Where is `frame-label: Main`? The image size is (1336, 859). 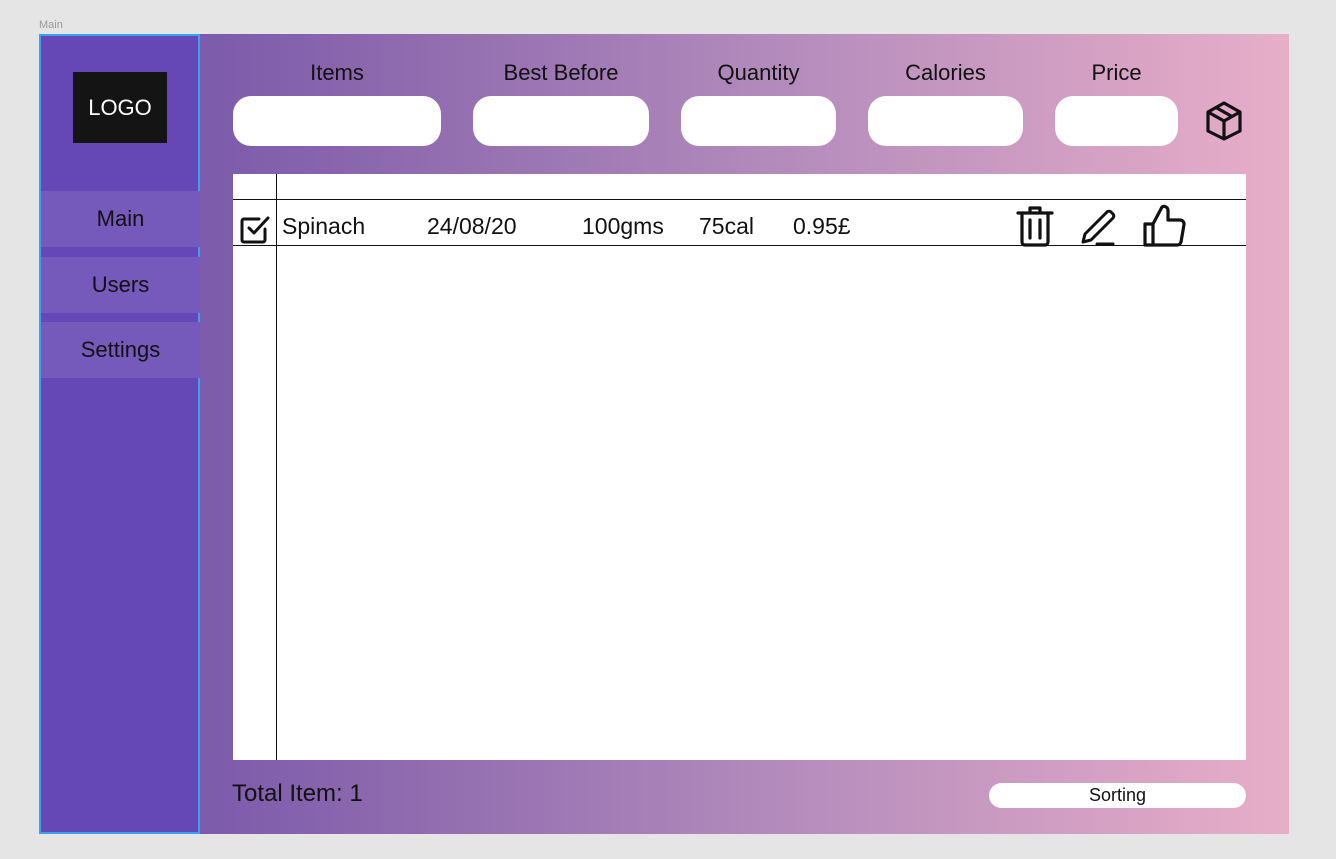
frame-label: Main is located at coordinates (51, 25).